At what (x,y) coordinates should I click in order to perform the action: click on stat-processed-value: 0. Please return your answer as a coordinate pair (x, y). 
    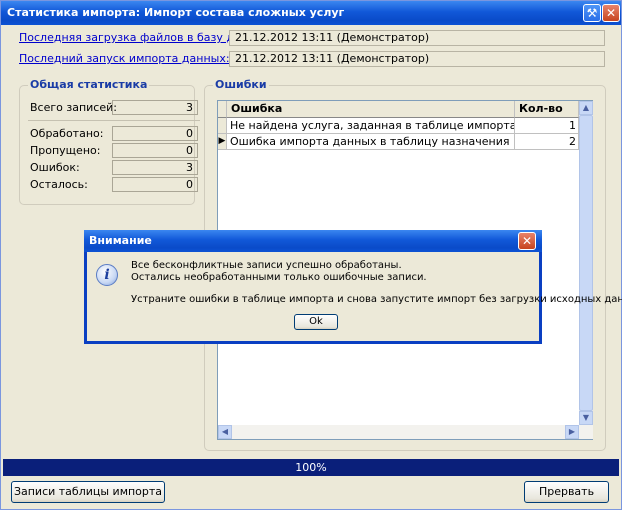
    Looking at the image, I should click on (155, 133).